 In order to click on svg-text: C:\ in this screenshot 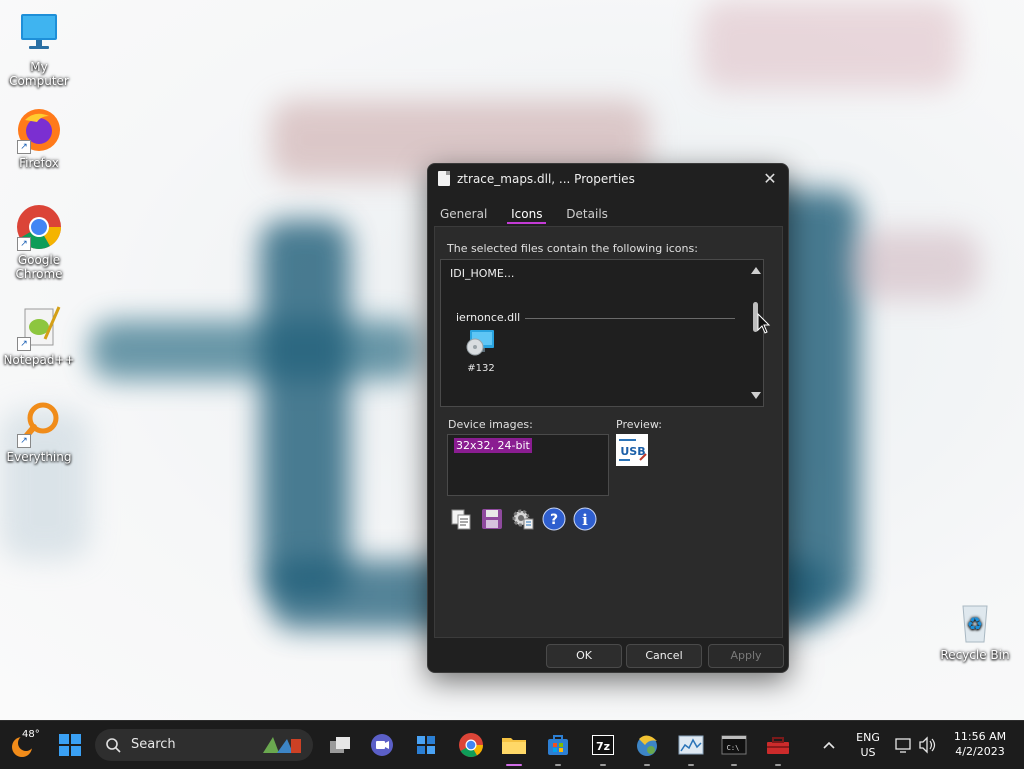, I will do `click(733, 748)`.